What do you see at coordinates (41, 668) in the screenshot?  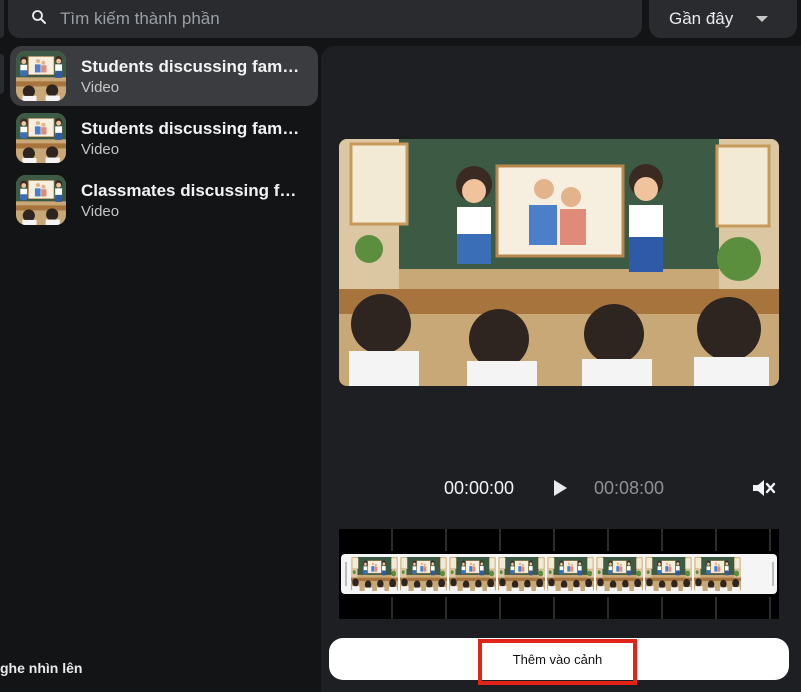 I see `footer-text: ghe nhìn lên` at bounding box center [41, 668].